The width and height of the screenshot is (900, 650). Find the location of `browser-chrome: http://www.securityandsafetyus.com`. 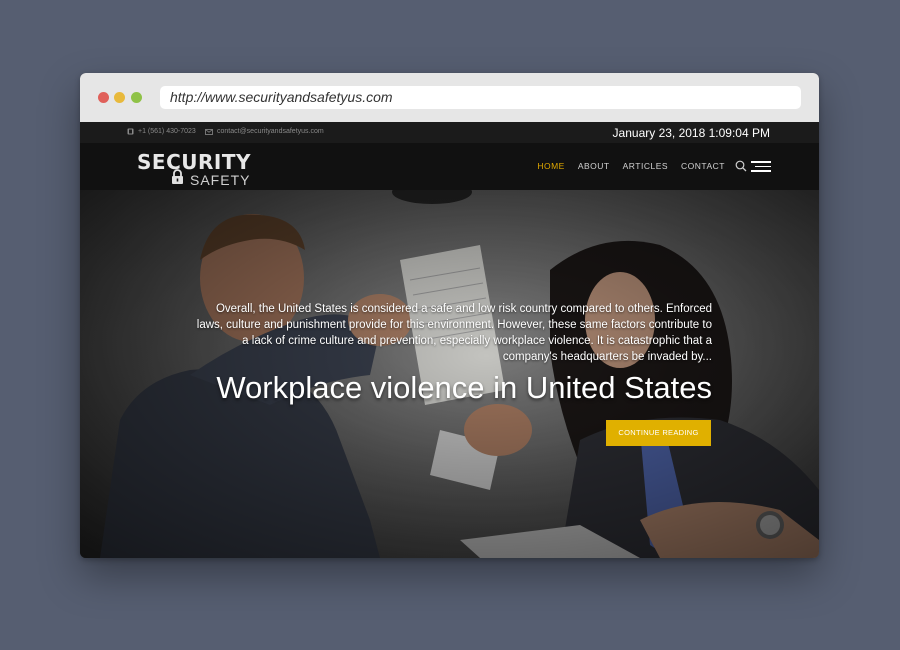

browser-chrome: http://www.securityandsafetyus.com is located at coordinates (449, 98).